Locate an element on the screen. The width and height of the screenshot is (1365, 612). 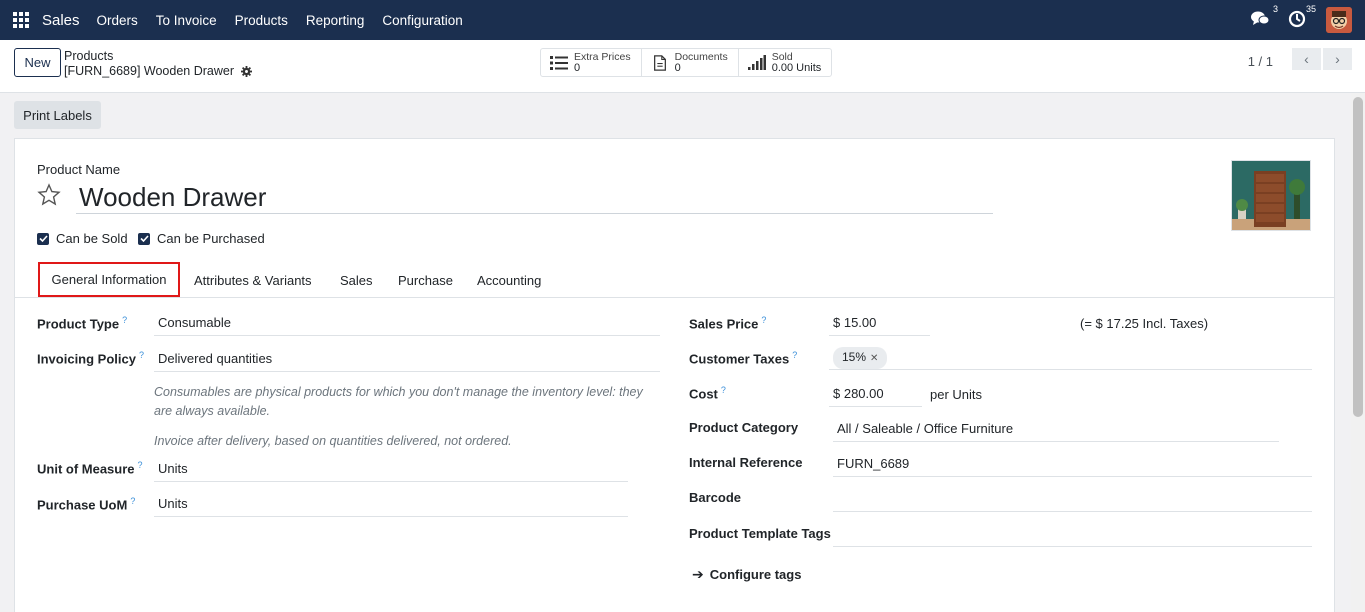
product-template-tags-label: Product Template Tags is located at coordinates (760, 533).